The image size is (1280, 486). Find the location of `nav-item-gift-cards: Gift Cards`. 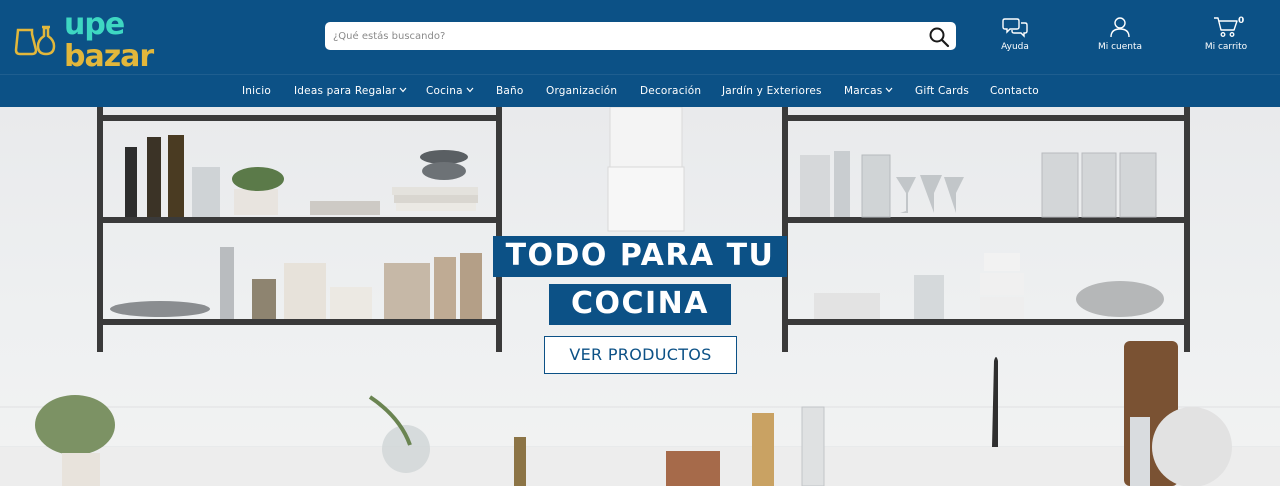

nav-item-gift-cards: Gift Cards is located at coordinates (942, 91).